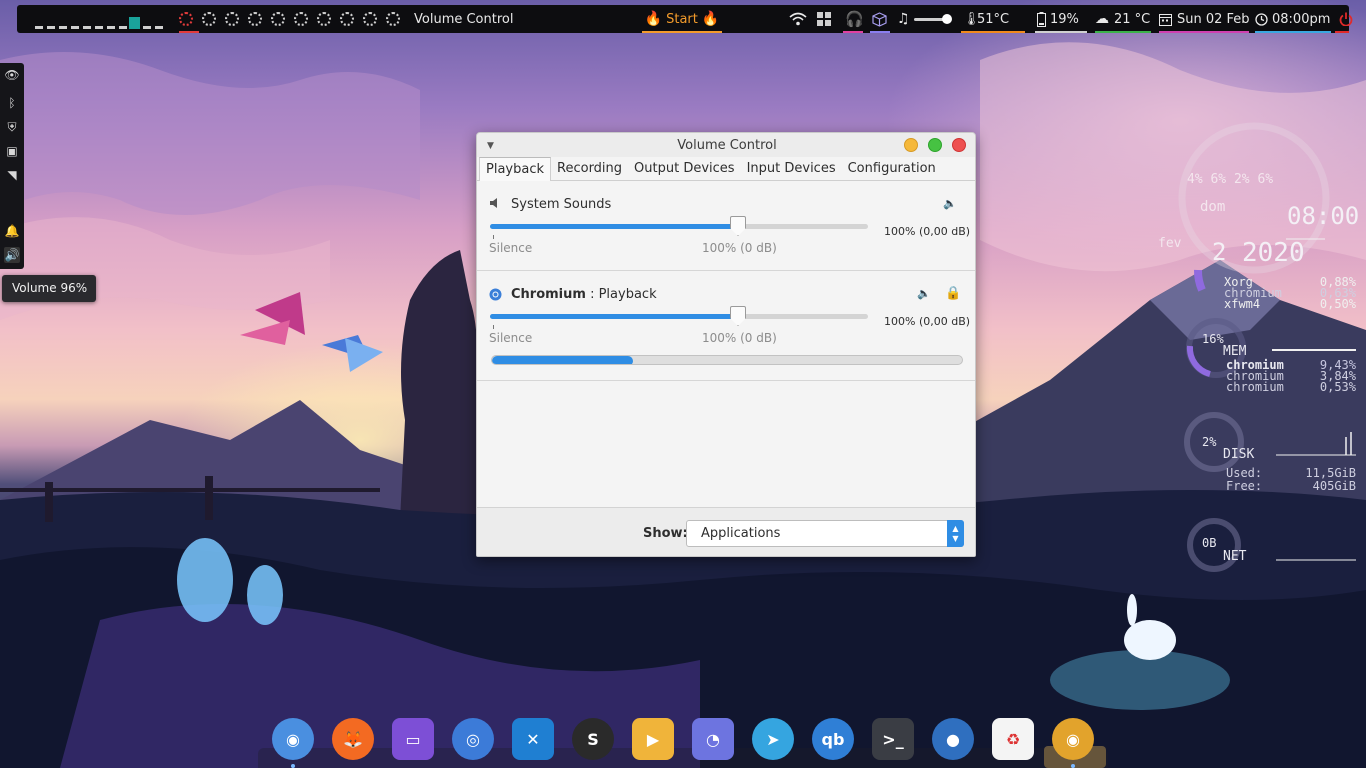 This screenshot has height=768, width=1366. What do you see at coordinates (293, 739) in the screenshot?
I see `chromium-icon: ◉` at bounding box center [293, 739].